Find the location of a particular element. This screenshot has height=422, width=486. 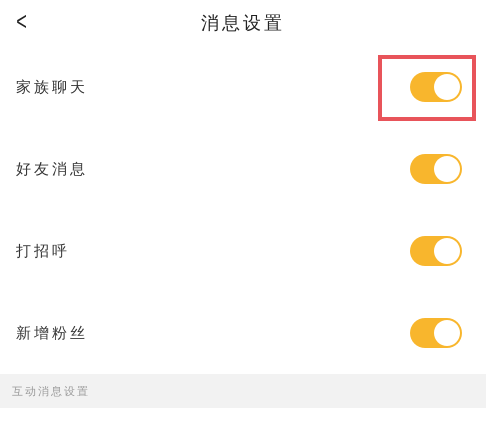

setting-label: 好友消息 is located at coordinates (52, 169).